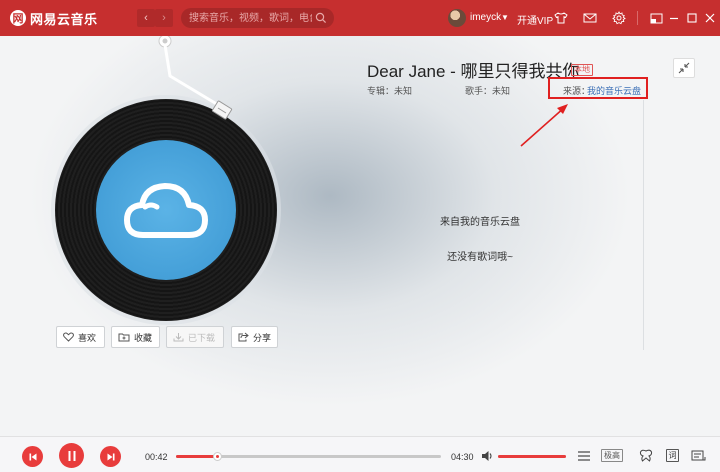 This screenshot has width=720, height=472. What do you see at coordinates (672, 455) in the screenshot?
I see `lyric-toggle: 词` at bounding box center [672, 455].